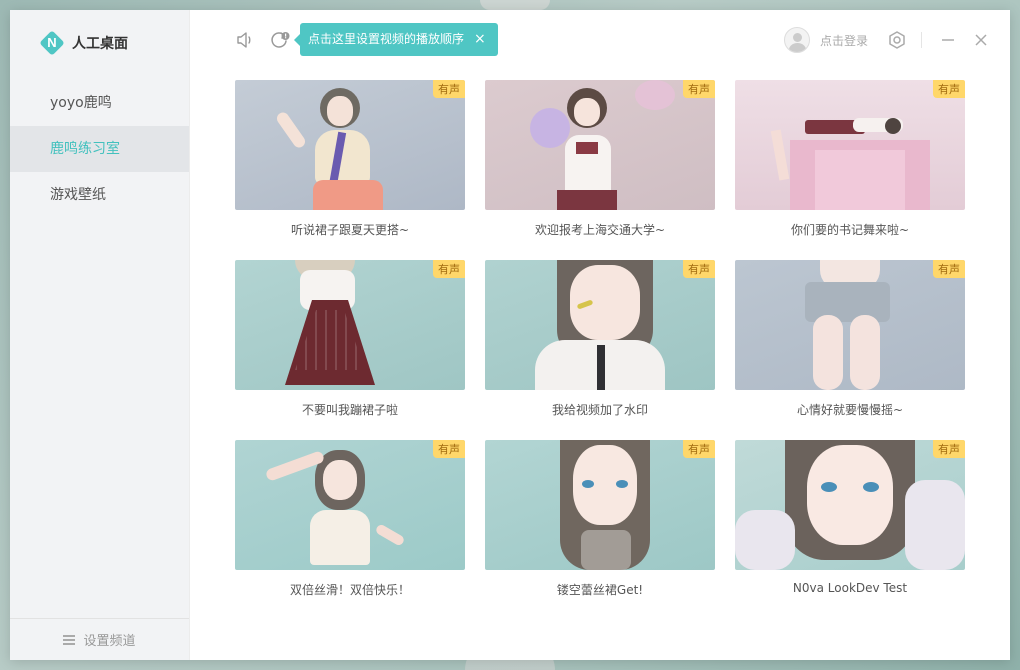  Describe the element at coordinates (480, 39) in the screenshot. I see `tooltip-close-button: ×` at that location.